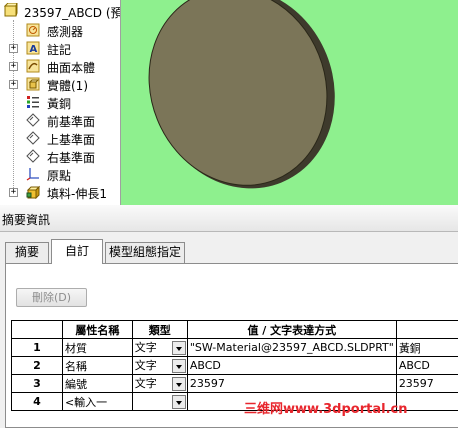 The image size is (458, 428). I want to click on property-name-cell: 編號, so click(97, 384).